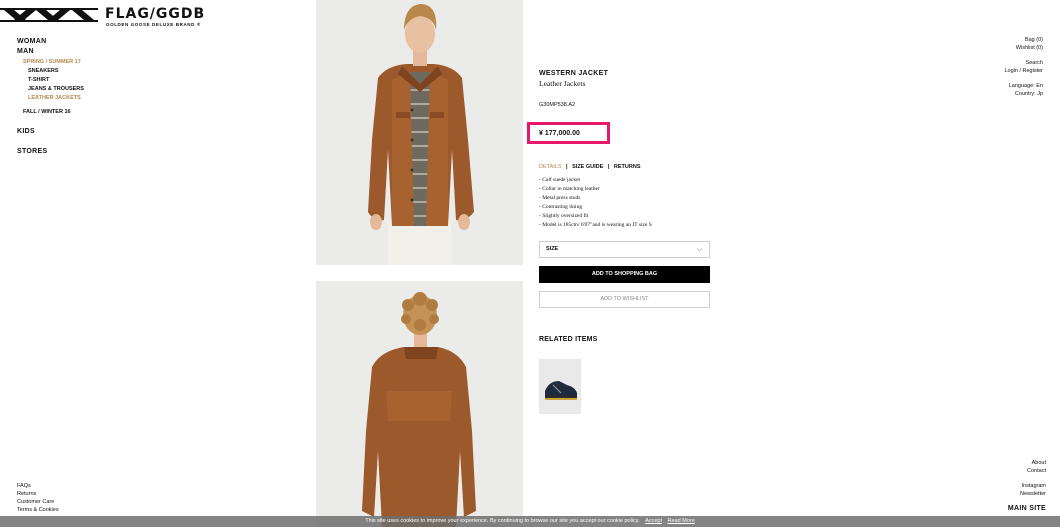  I want to click on add-to-bag-button: ADD TO SHOPPING BAG, so click(624, 274).